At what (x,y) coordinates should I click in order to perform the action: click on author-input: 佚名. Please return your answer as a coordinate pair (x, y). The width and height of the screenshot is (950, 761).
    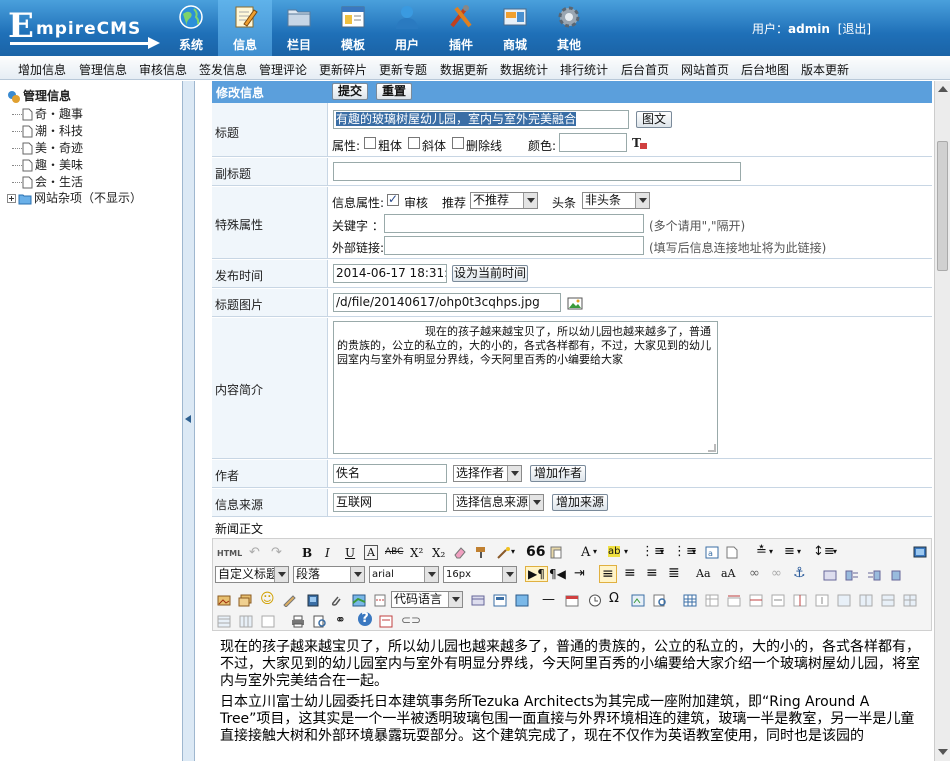
    Looking at the image, I should click on (390, 473).